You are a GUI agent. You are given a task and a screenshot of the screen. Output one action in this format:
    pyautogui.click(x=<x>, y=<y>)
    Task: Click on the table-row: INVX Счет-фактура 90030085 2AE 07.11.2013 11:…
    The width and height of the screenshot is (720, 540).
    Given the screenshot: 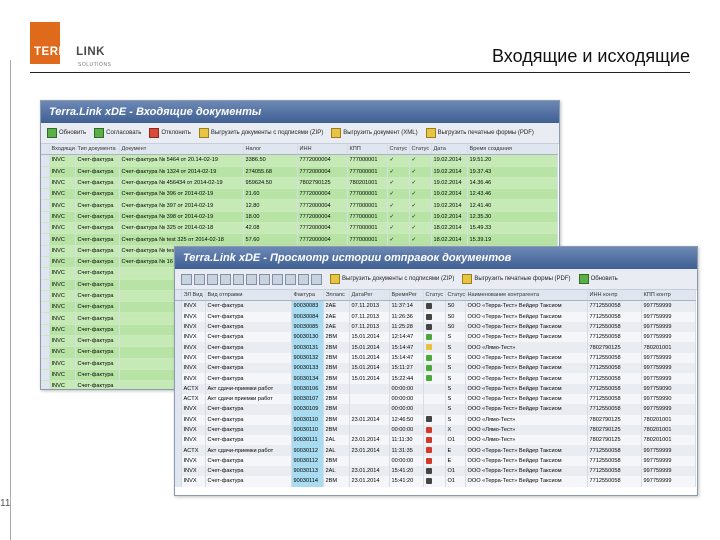 What is the action you would take?
    pyautogui.click(x=435, y=327)
    